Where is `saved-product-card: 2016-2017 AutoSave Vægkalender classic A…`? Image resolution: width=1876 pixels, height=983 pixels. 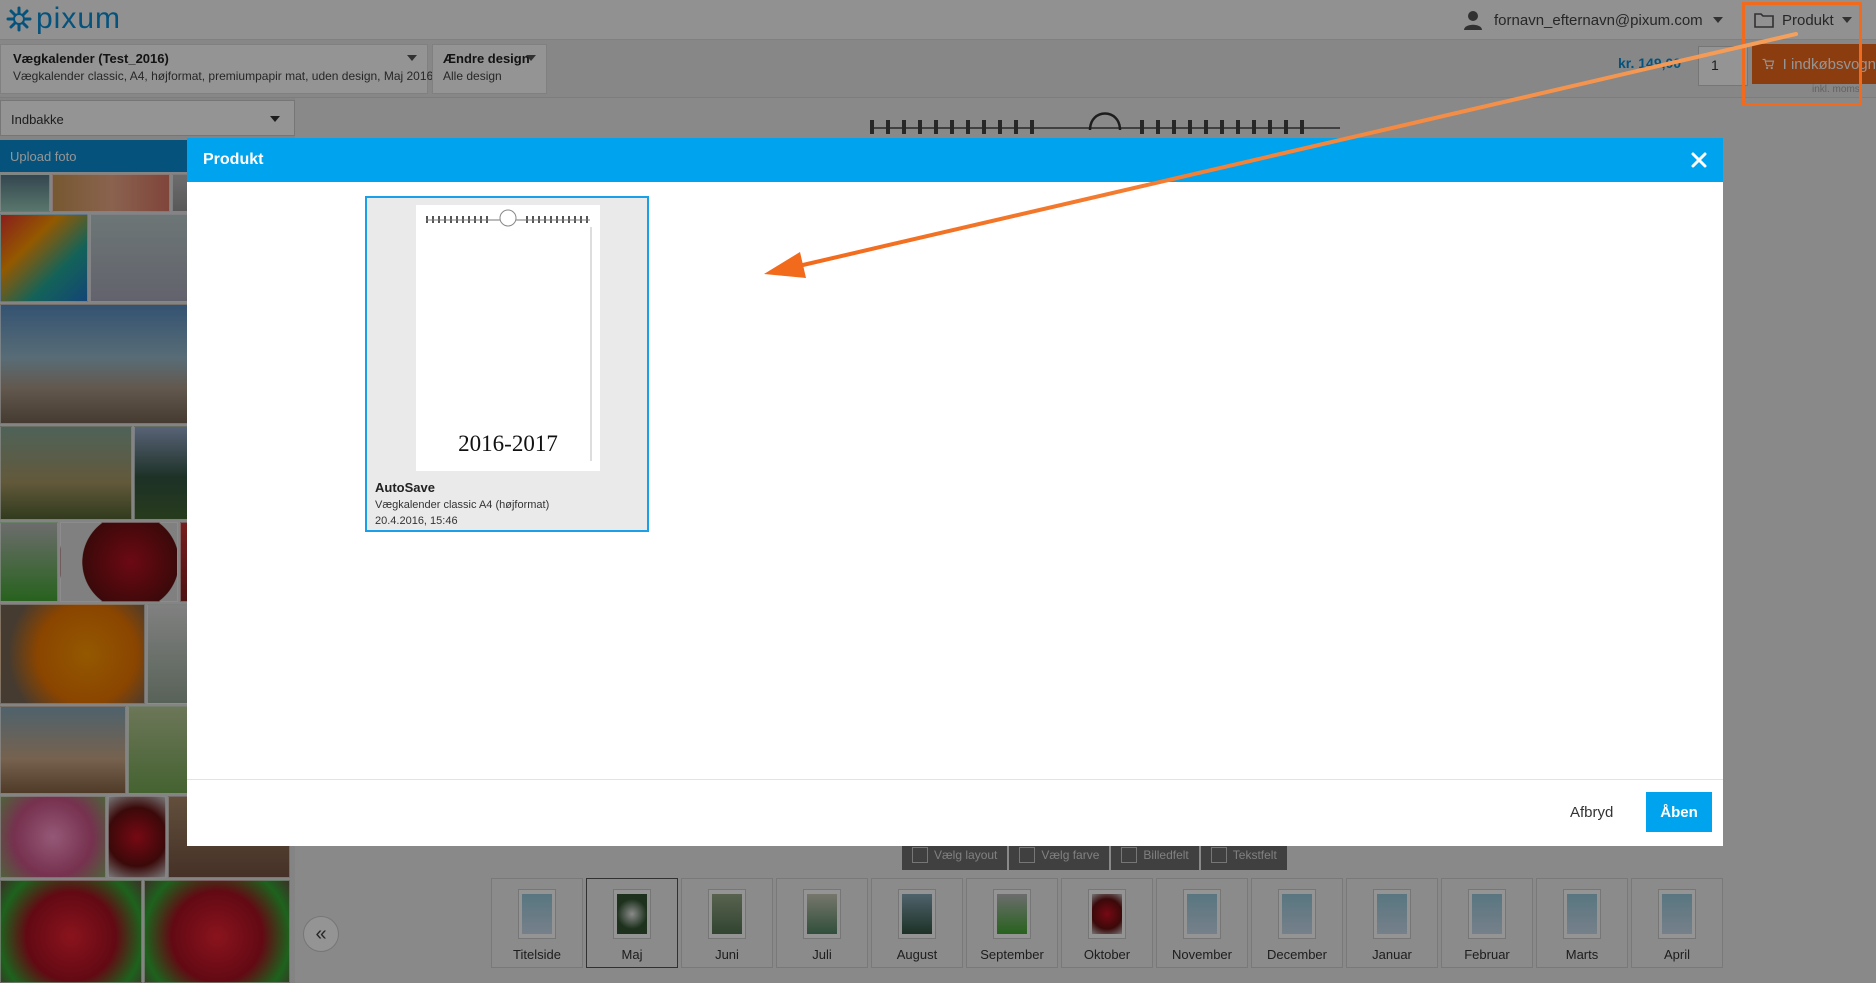 saved-product-card: 2016-2017 AutoSave Vægkalender classic A… is located at coordinates (507, 364).